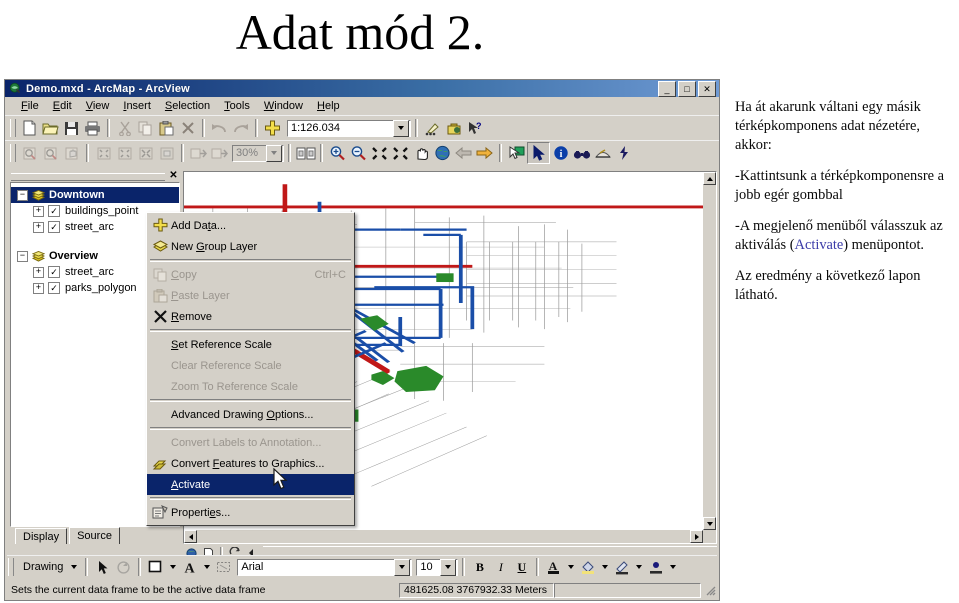 Image resolution: width=959 pixels, height=603 pixels. I want to click on menu-edit: Edit, so click(62, 106).